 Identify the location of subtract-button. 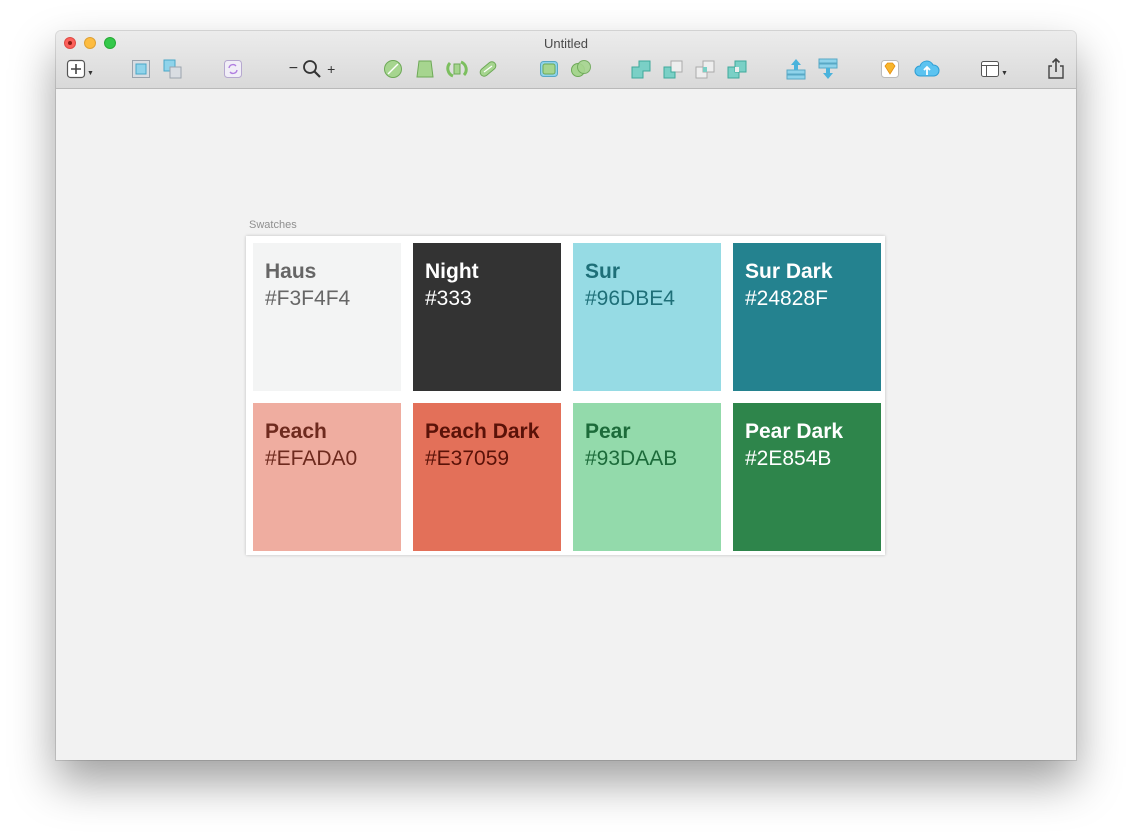
(673, 69).